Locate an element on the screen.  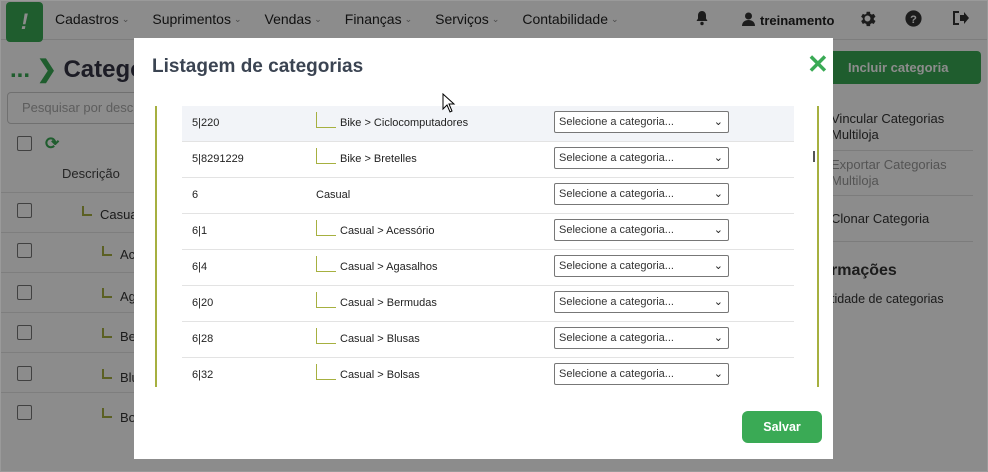
category-code: 5|8291229 is located at coordinates (218, 159).